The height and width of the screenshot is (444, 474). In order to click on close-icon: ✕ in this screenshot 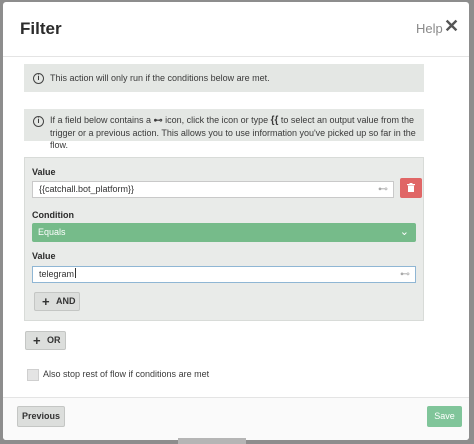, I will do `click(451, 26)`.